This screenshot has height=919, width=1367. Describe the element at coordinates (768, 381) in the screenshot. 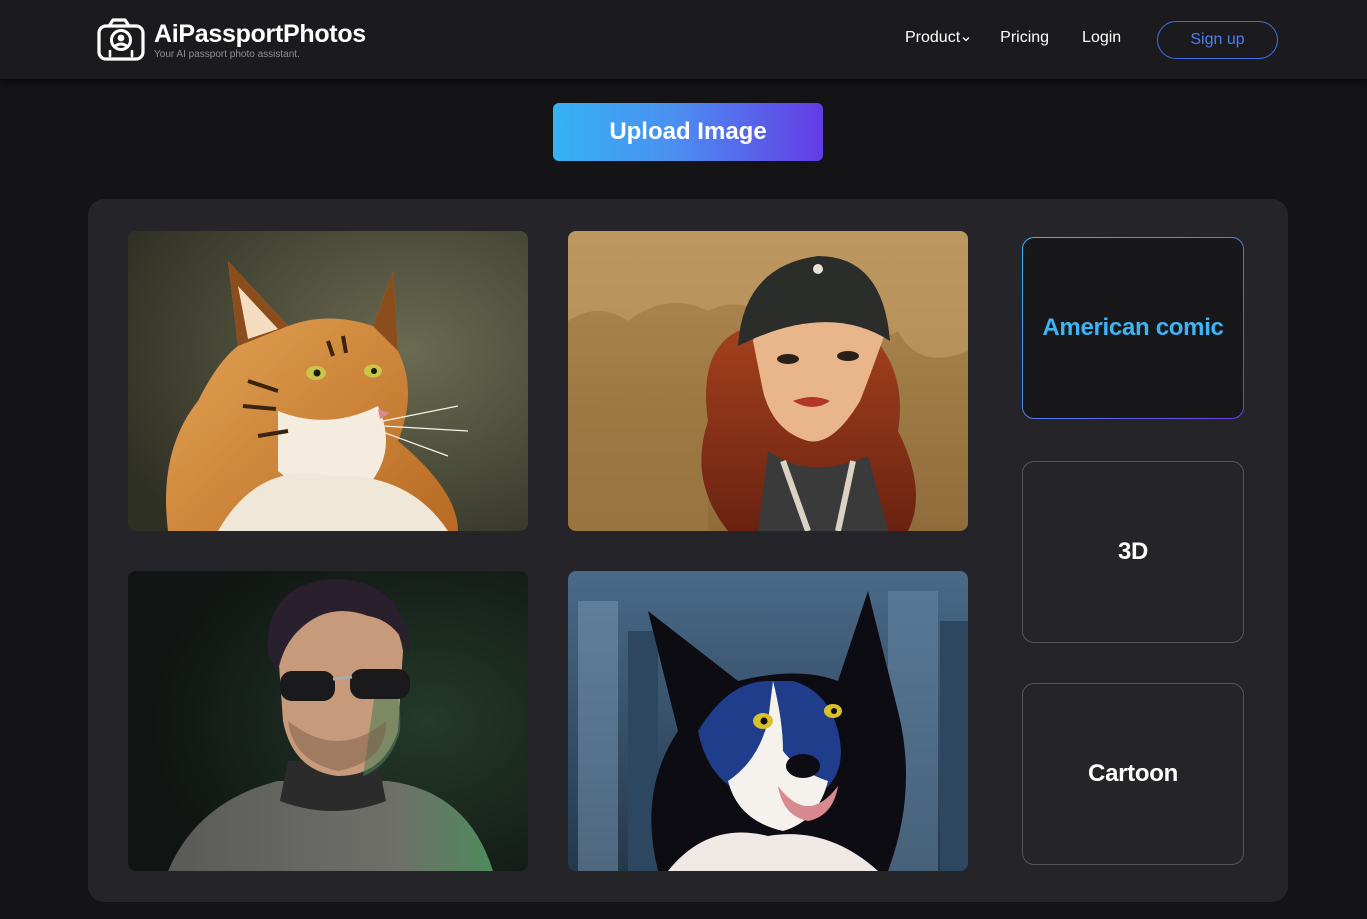

I see `sample-image-woman` at that location.